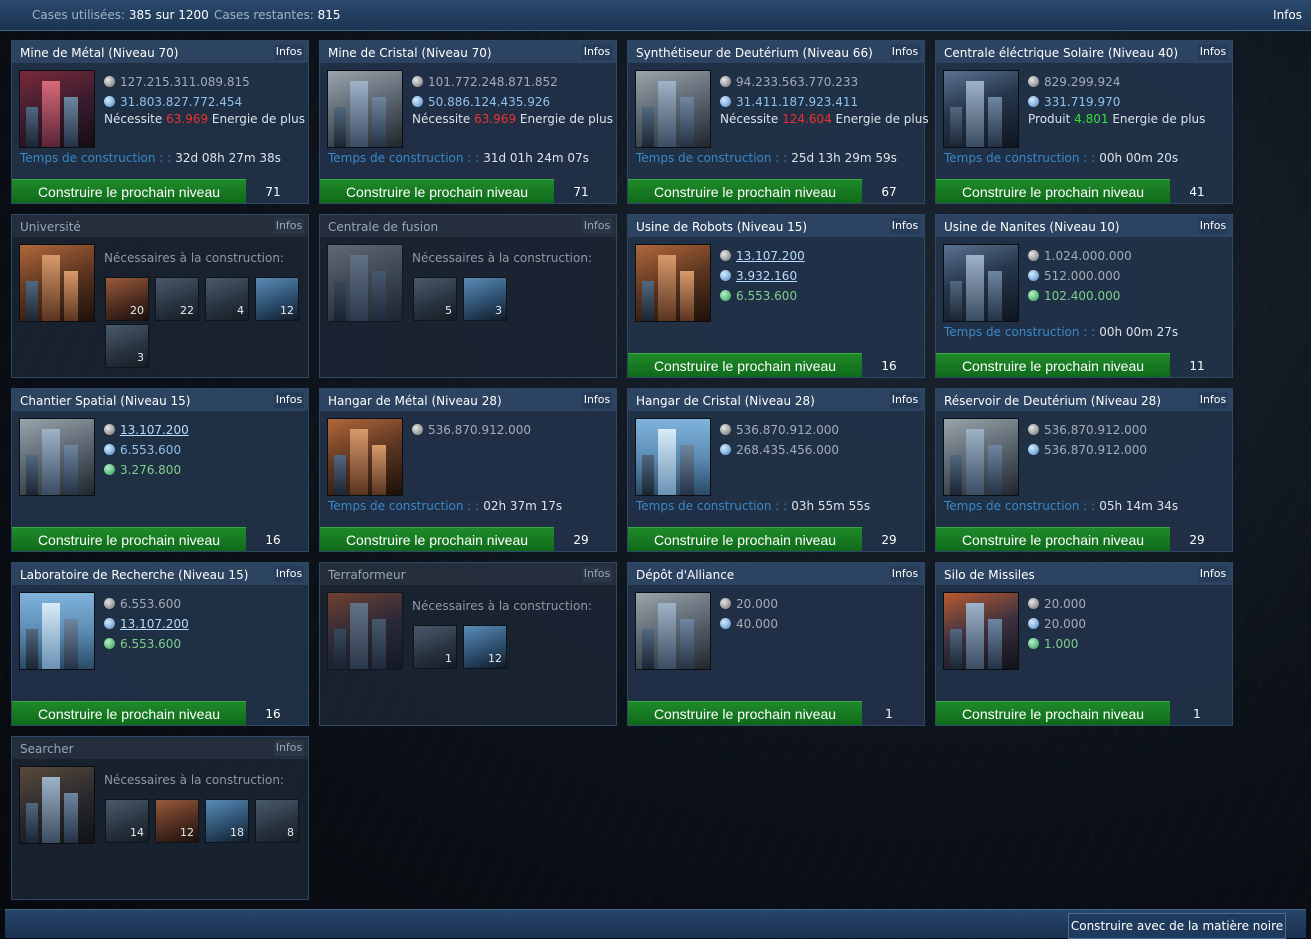  I want to click on requirement-item: 22, so click(177, 299).